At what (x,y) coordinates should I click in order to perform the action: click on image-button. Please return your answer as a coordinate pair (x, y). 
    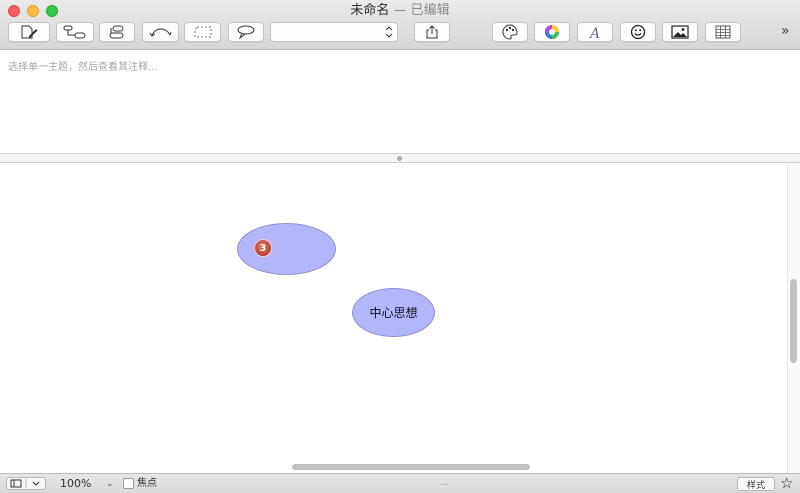
    Looking at the image, I should click on (680, 32).